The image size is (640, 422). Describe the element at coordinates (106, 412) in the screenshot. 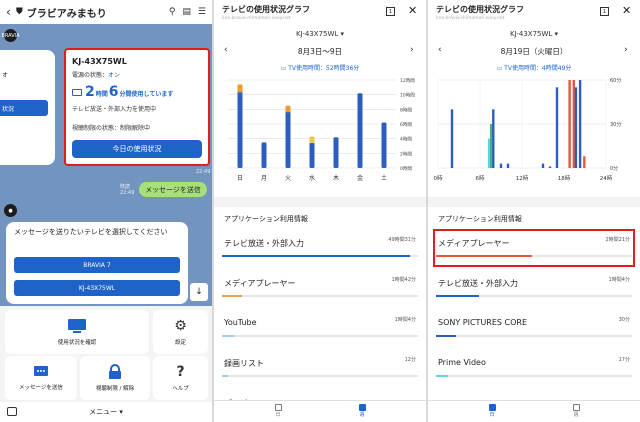

I see `menu-toggle-bar: メニュー ▾` at that location.